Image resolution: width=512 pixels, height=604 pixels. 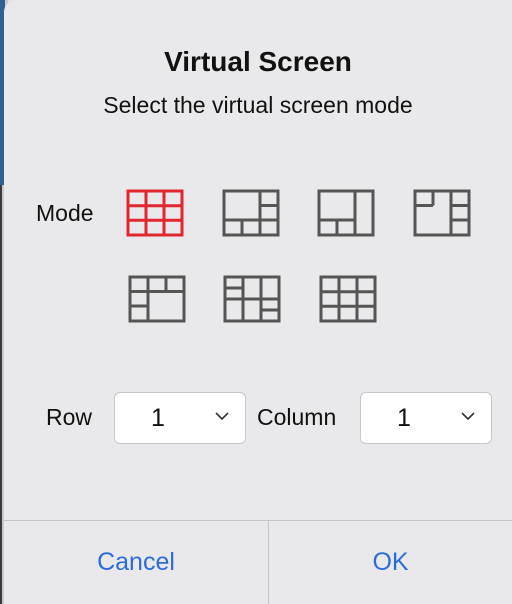 What do you see at coordinates (258, 105) in the screenshot?
I see `dialog-subtitle: Select the virtual screen mode` at bounding box center [258, 105].